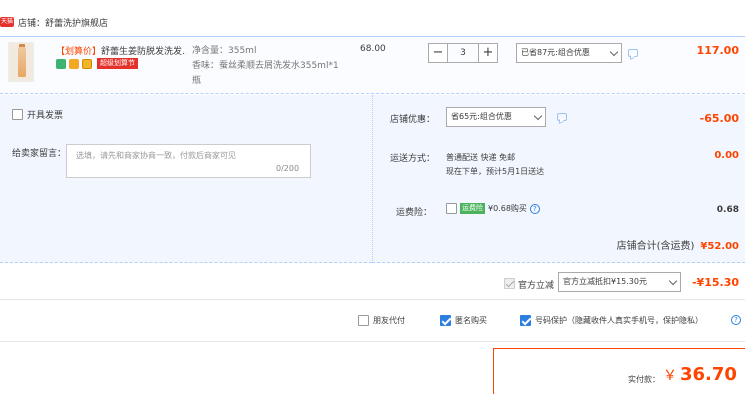 Image resolution: width=745 pixels, height=394 pixels. I want to click on product-service-icons: 超级划算节, so click(97, 63).